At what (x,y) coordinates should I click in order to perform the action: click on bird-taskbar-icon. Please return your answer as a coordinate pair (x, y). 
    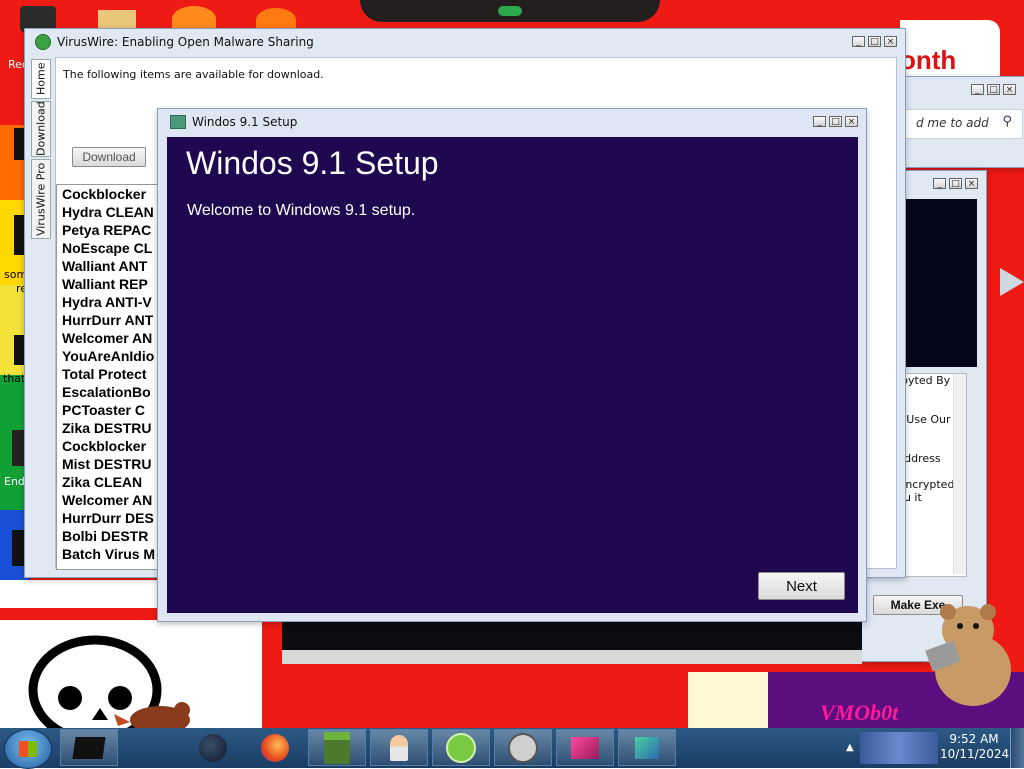
    Looking at the image, I should click on (151, 748).